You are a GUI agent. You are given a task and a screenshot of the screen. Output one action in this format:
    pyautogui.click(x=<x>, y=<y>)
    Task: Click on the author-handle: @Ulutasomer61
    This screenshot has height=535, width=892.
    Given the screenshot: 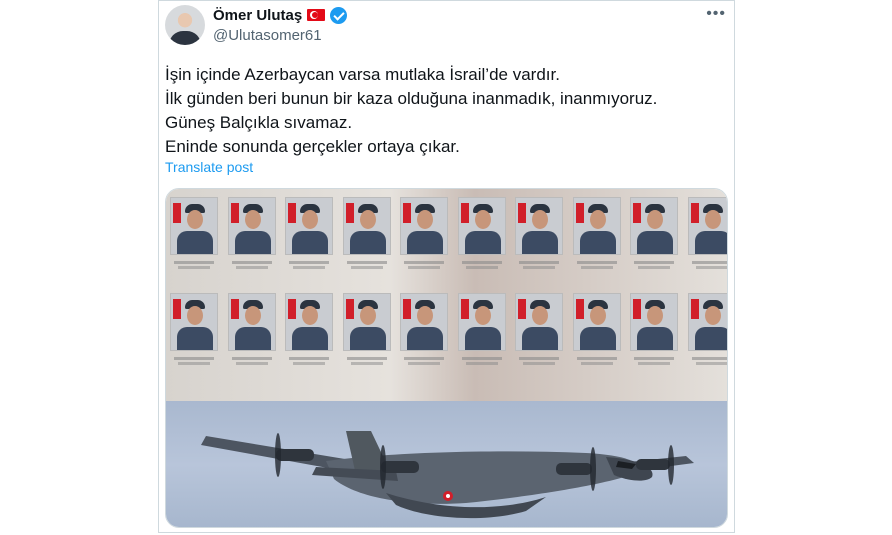 What is the action you would take?
    pyautogui.click(x=267, y=35)
    